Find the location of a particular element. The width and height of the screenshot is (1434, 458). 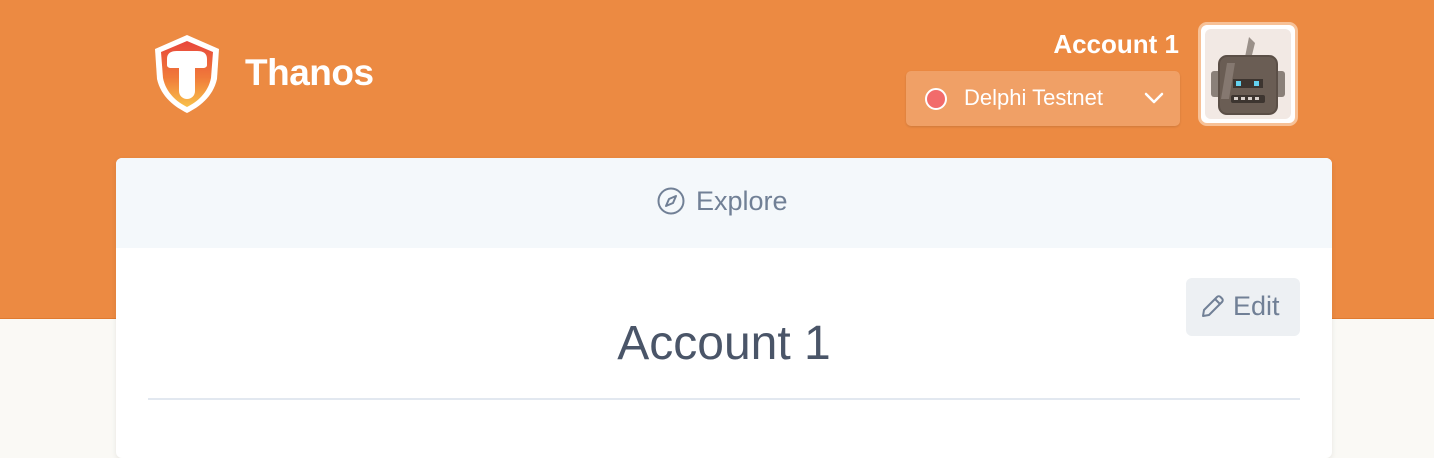

tab-explore-label: Explore is located at coordinates (742, 201).